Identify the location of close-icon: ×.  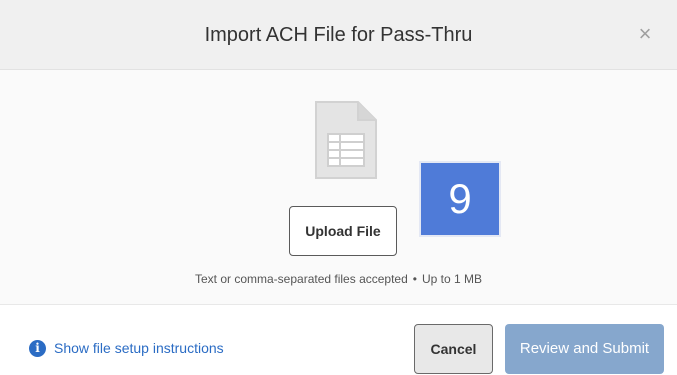
(645, 34).